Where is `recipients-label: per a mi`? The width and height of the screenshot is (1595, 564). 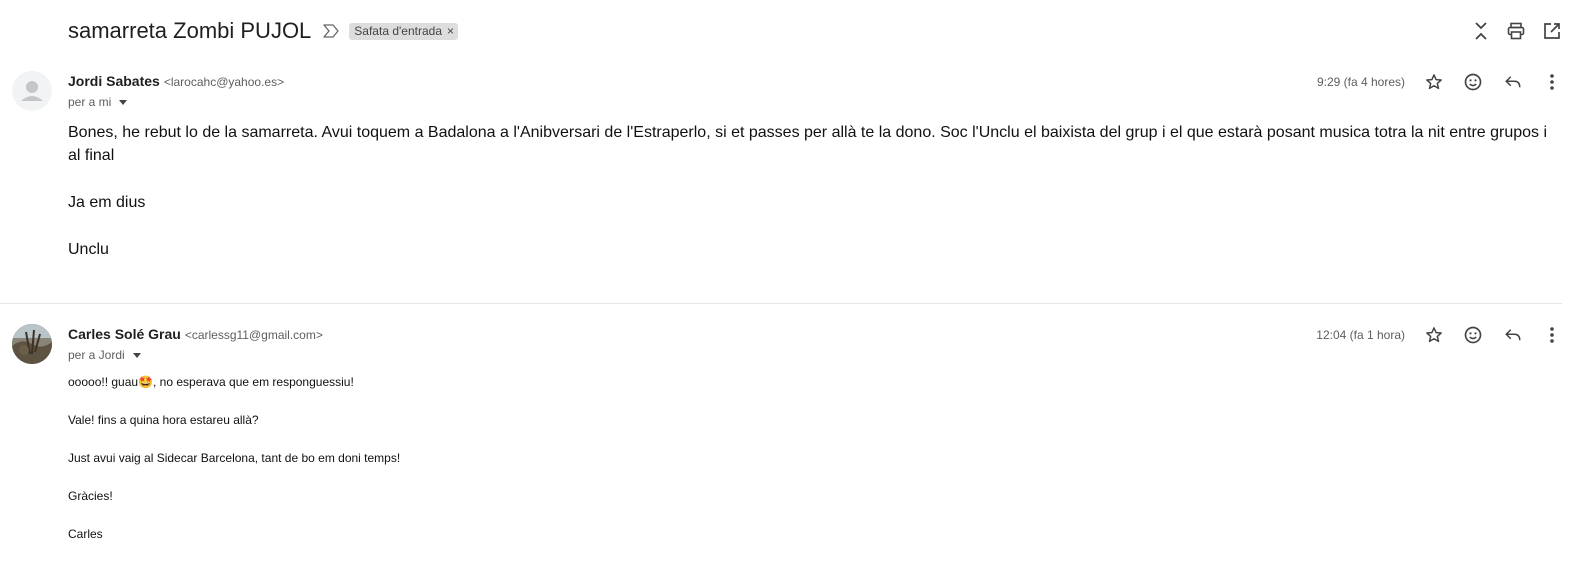 recipients-label: per a mi is located at coordinates (90, 102).